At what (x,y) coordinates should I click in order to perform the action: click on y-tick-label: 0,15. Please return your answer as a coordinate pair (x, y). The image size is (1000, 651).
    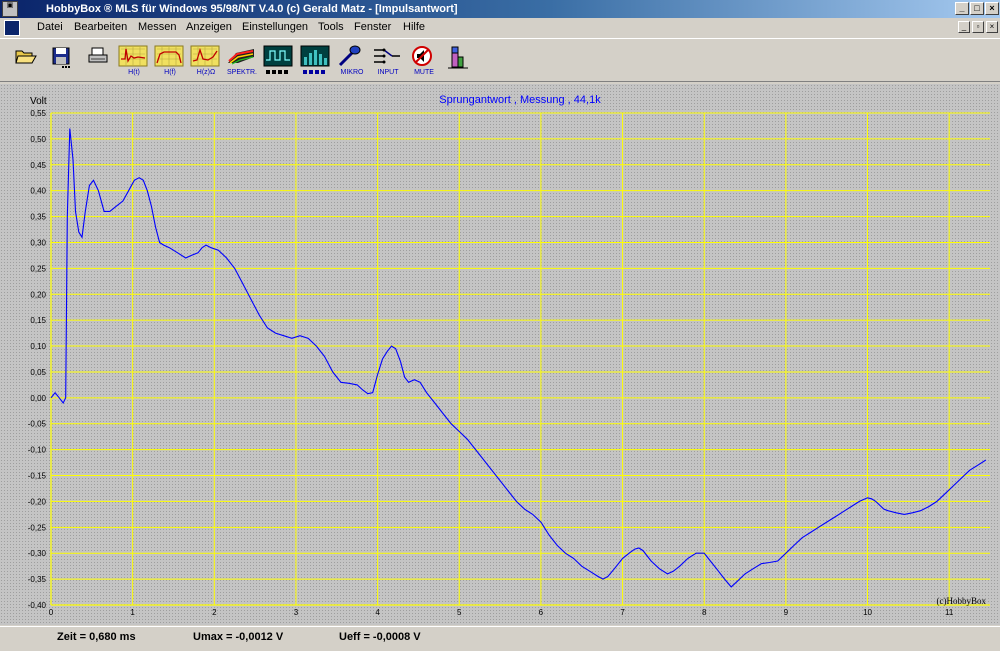
    Looking at the image, I should click on (38, 320).